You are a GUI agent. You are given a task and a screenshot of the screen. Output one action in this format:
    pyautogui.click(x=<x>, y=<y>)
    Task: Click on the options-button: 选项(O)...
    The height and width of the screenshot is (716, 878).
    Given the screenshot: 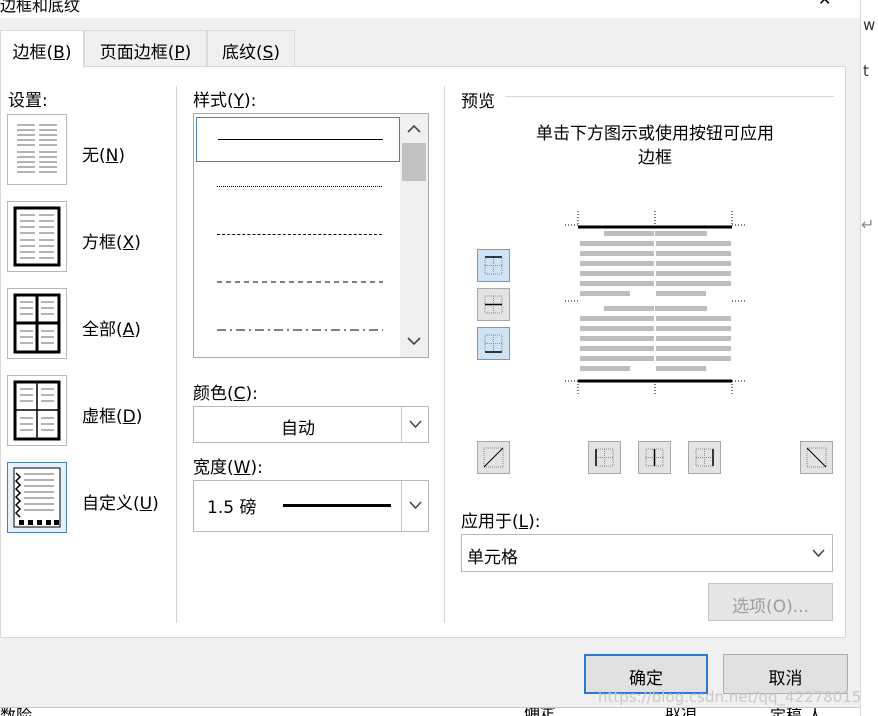 What is the action you would take?
    pyautogui.click(x=770, y=602)
    